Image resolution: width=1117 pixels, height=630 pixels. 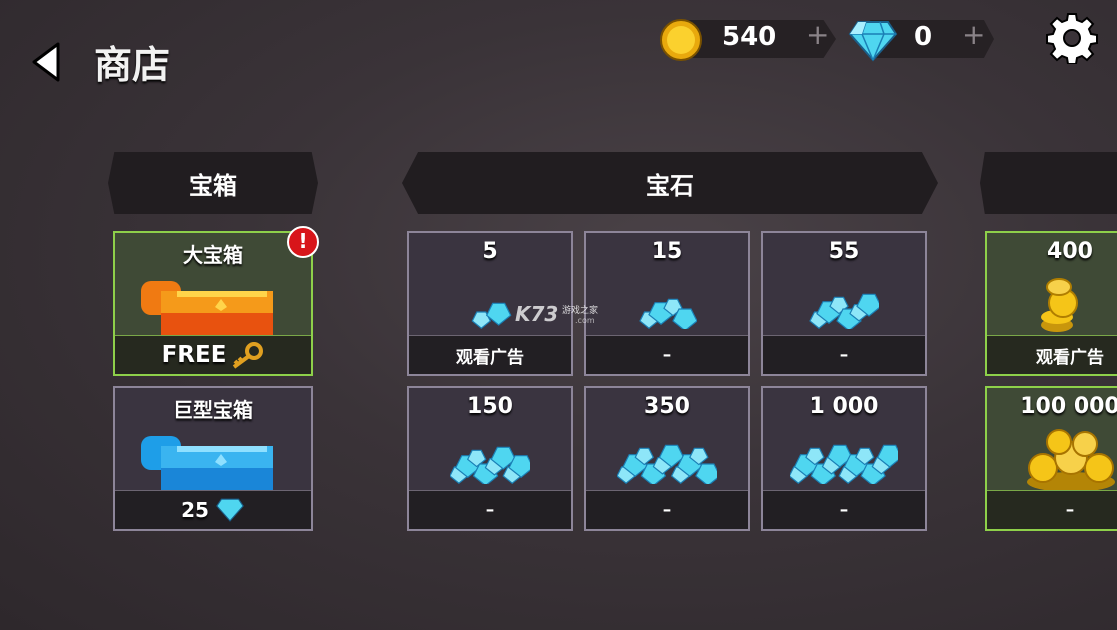 What do you see at coordinates (490, 251) in the screenshot?
I see `pack-amount: 5` at bounding box center [490, 251].